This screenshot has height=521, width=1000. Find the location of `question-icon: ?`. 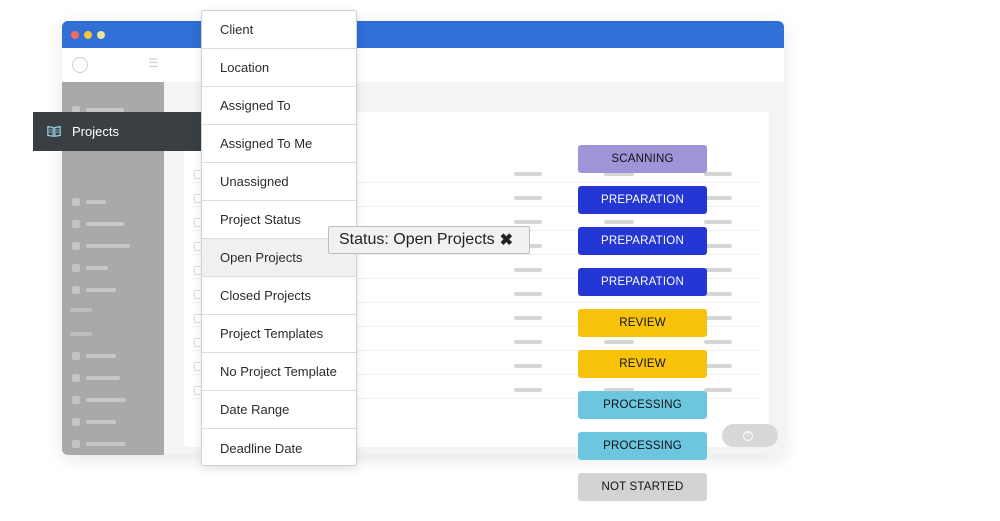

question-icon: ? is located at coordinates (748, 435).